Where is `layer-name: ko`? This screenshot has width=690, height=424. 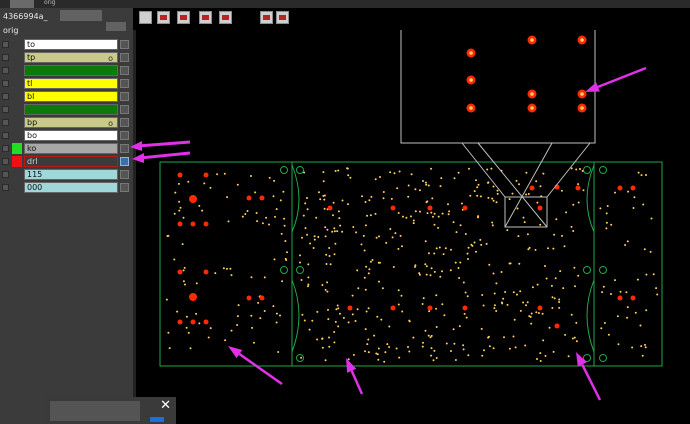
layer-name: ko is located at coordinates (71, 148).